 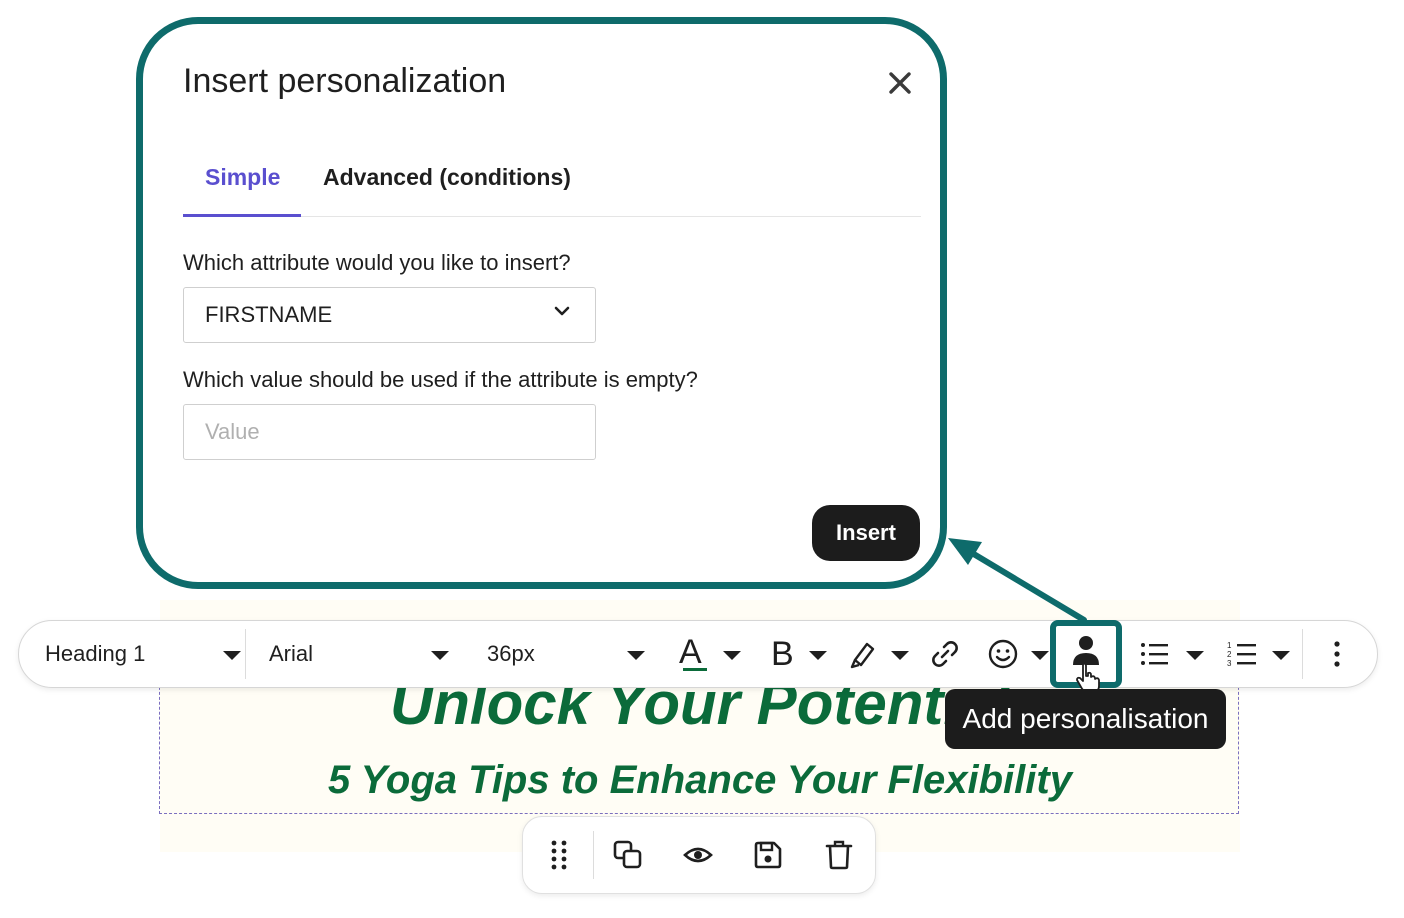 I want to click on block-action-bar, so click(x=699, y=855).